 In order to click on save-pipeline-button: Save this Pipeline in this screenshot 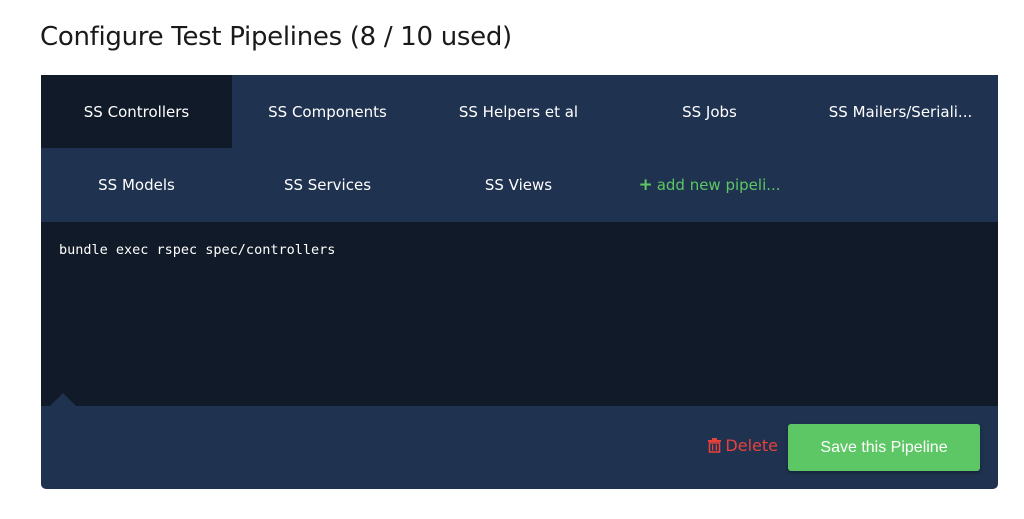, I will do `click(884, 447)`.